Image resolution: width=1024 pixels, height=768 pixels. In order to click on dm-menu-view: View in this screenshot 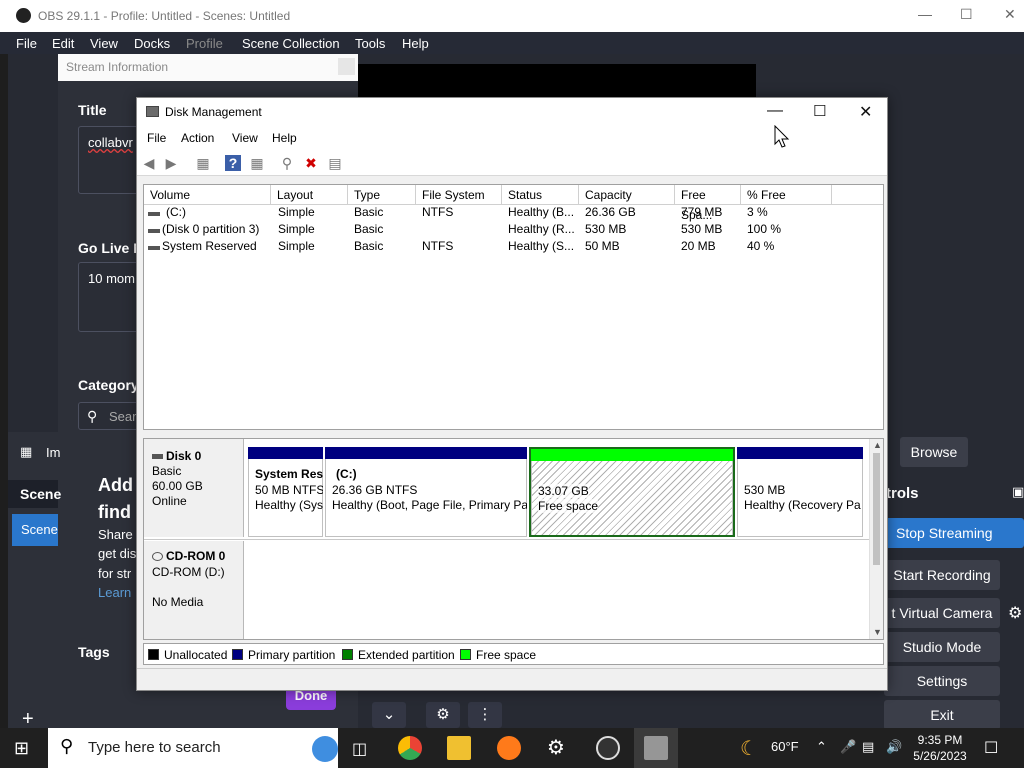, I will do `click(245, 138)`.